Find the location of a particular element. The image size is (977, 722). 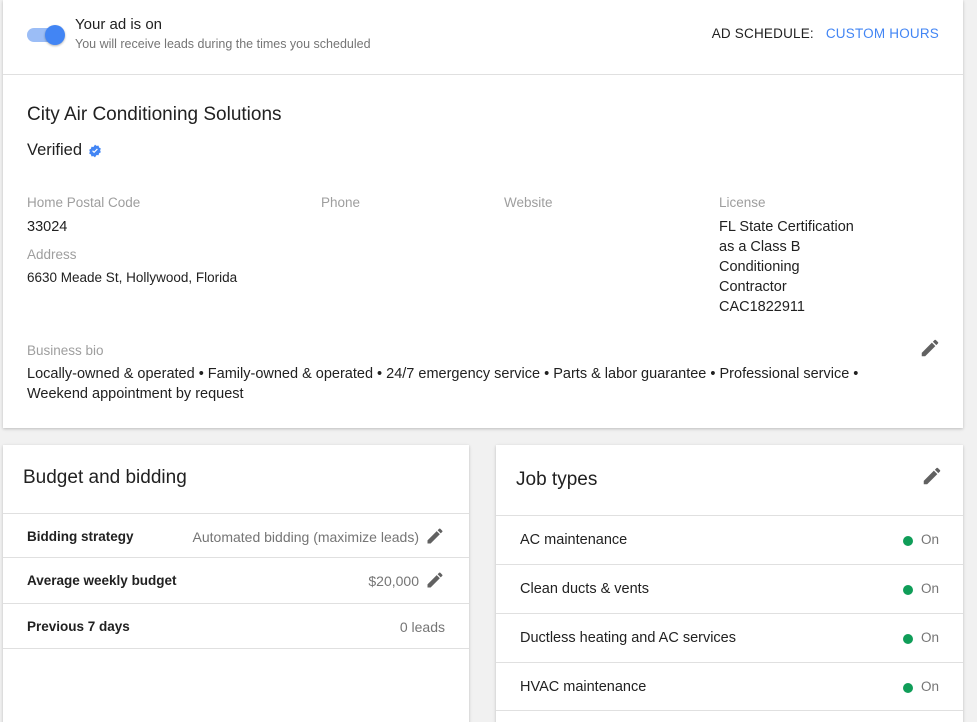

edit-bidding-pencil-icon is located at coordinates (435, 536).